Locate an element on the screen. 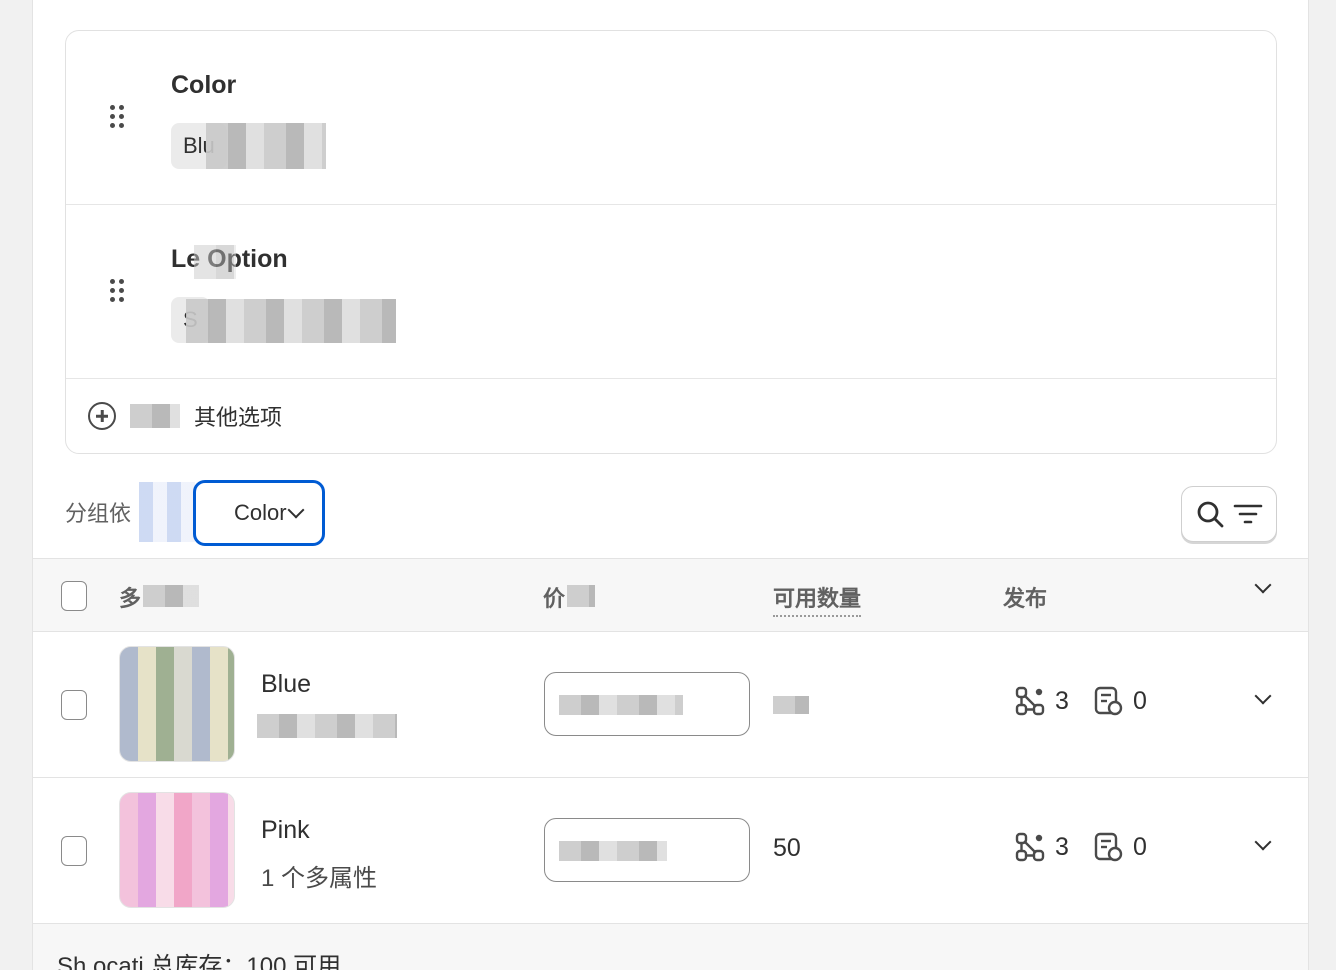 Image resolution: width=1336 pixels, height=970 pixels. add-option-label: 其他选项 is located at coordinates (238, 417).